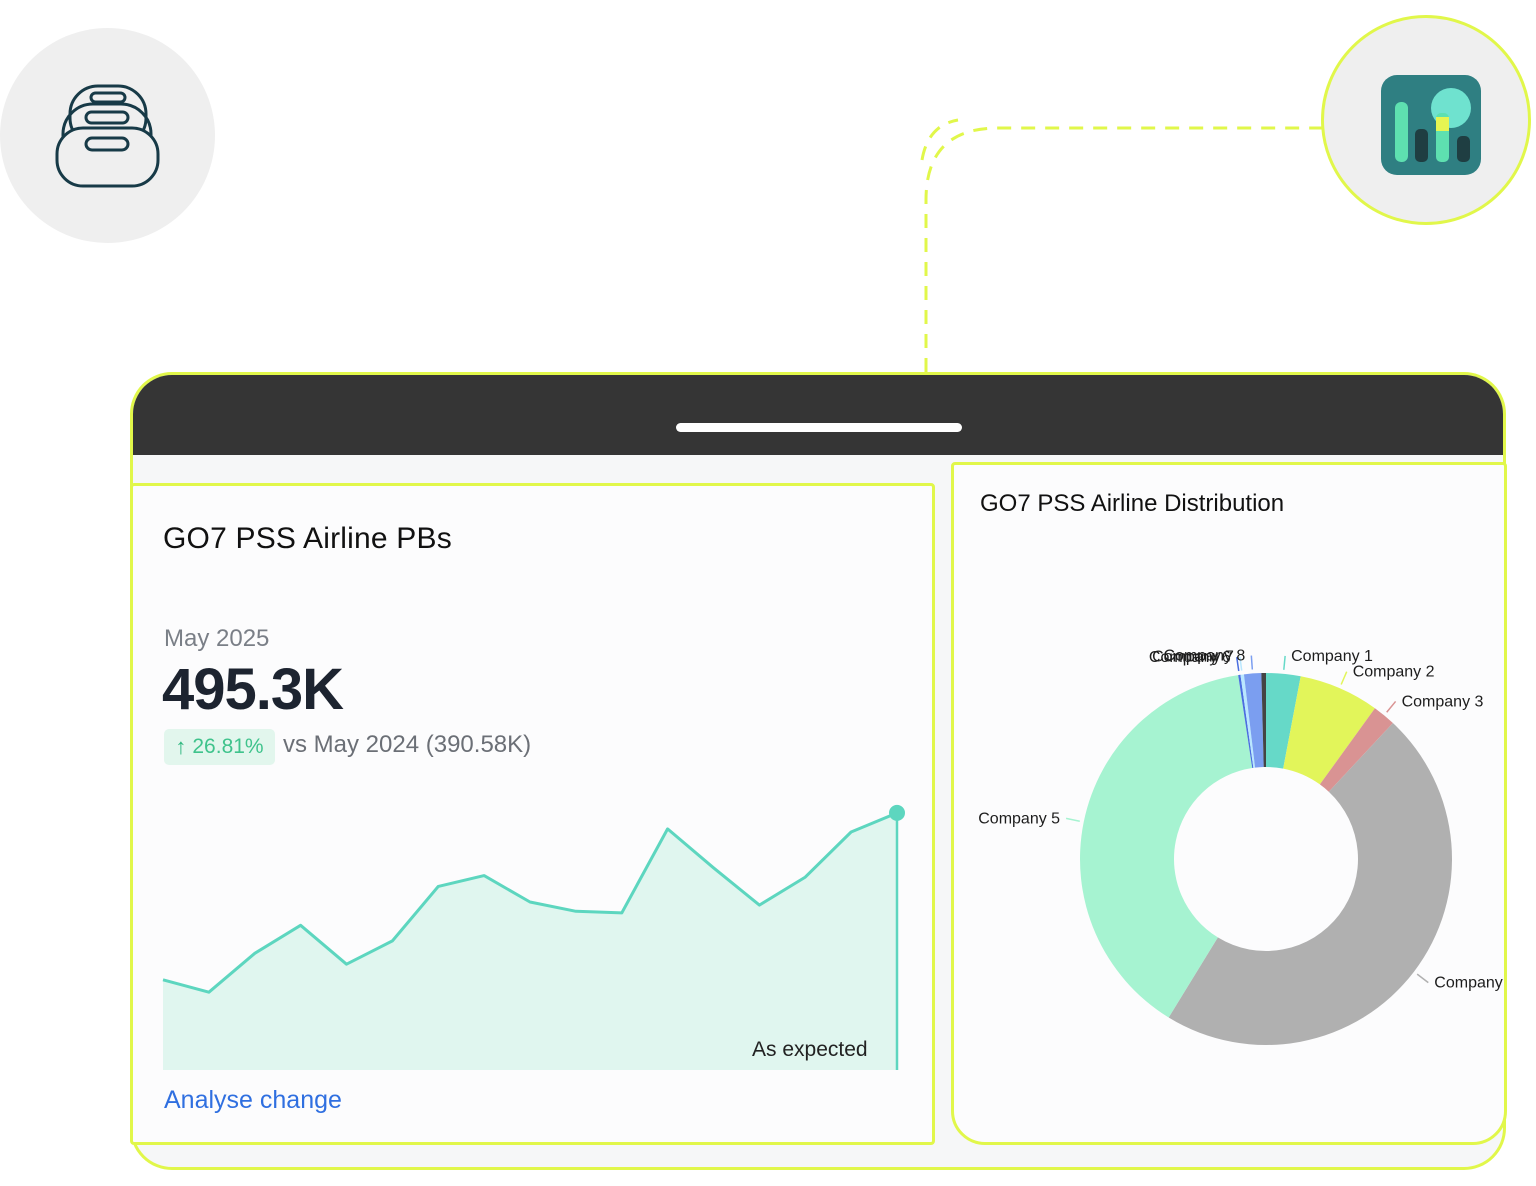 This screenshot has width=1536, height=1186. What do you see at coordinates (1443, 701) in the screenshot?
I see `slice-label: Company 3` at bounding box center [1443, 701].